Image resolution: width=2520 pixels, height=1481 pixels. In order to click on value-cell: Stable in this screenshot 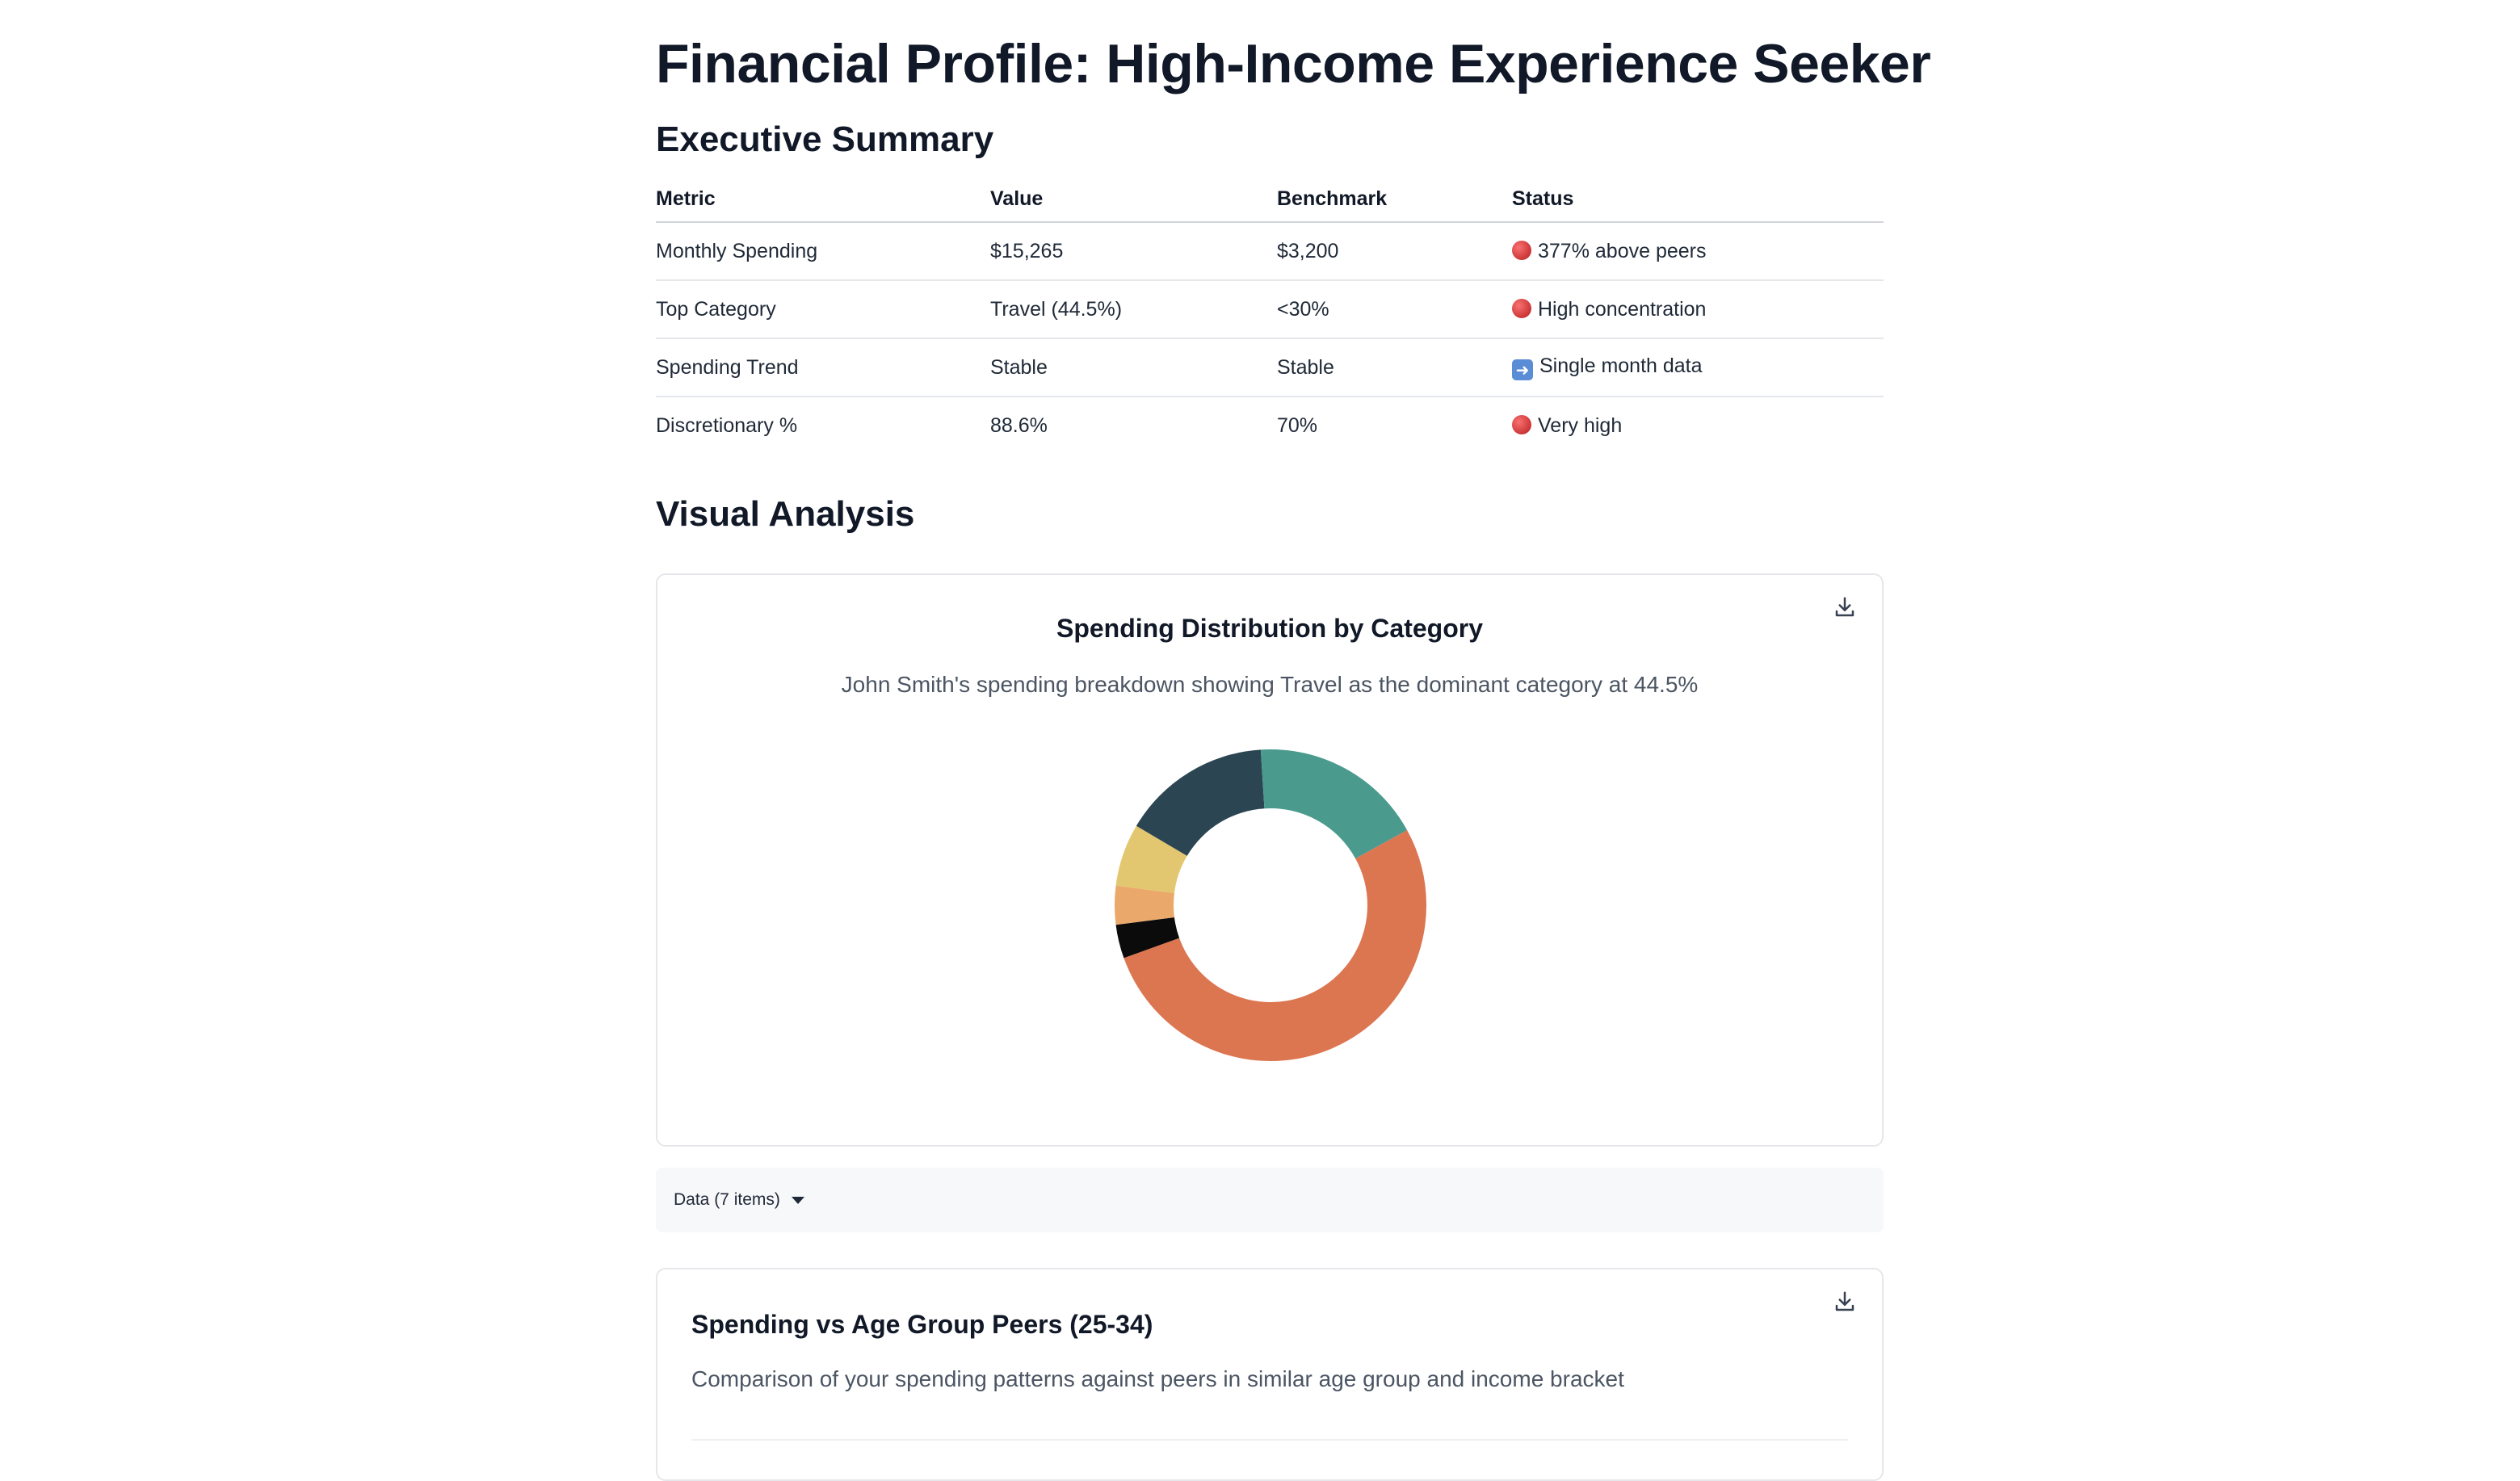, I will do `click(1134, 367)`.